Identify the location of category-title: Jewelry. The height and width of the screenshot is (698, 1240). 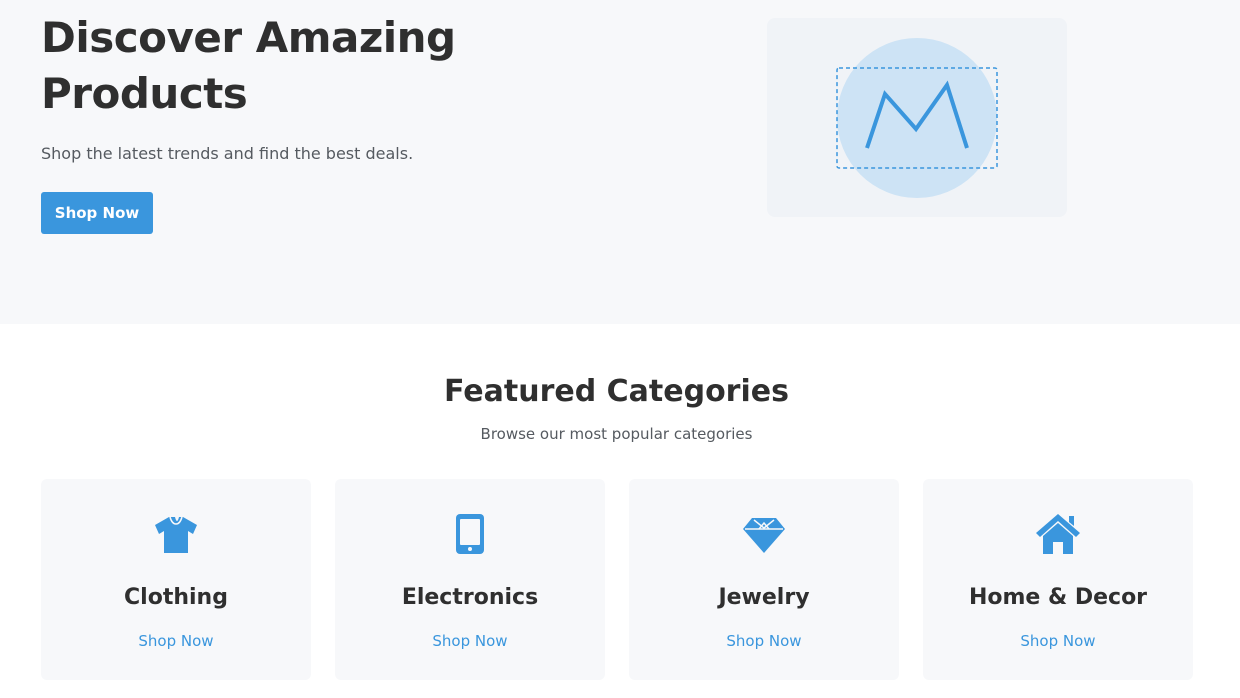
(764, 597).